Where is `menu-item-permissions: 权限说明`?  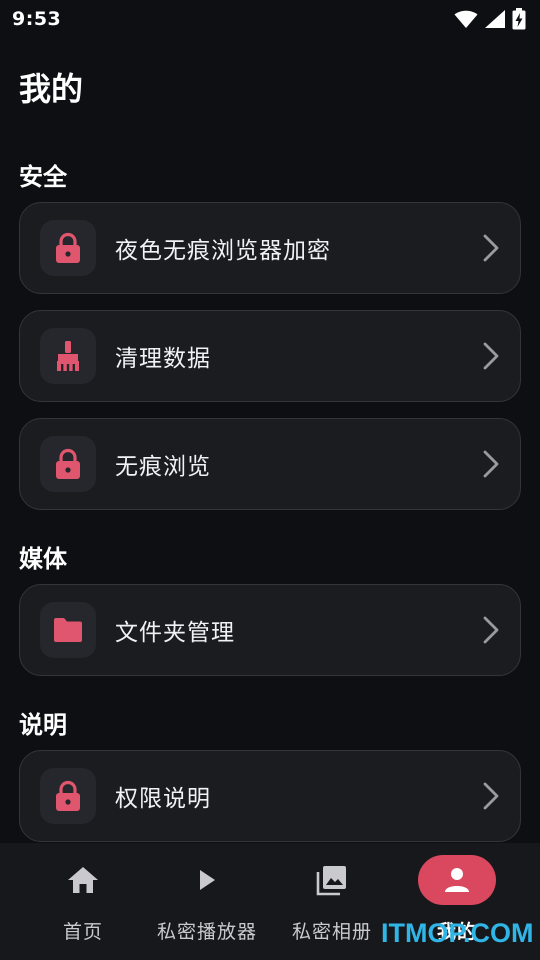
menu-item-permissions: 权限说明 is located at coordinates (270, 796).